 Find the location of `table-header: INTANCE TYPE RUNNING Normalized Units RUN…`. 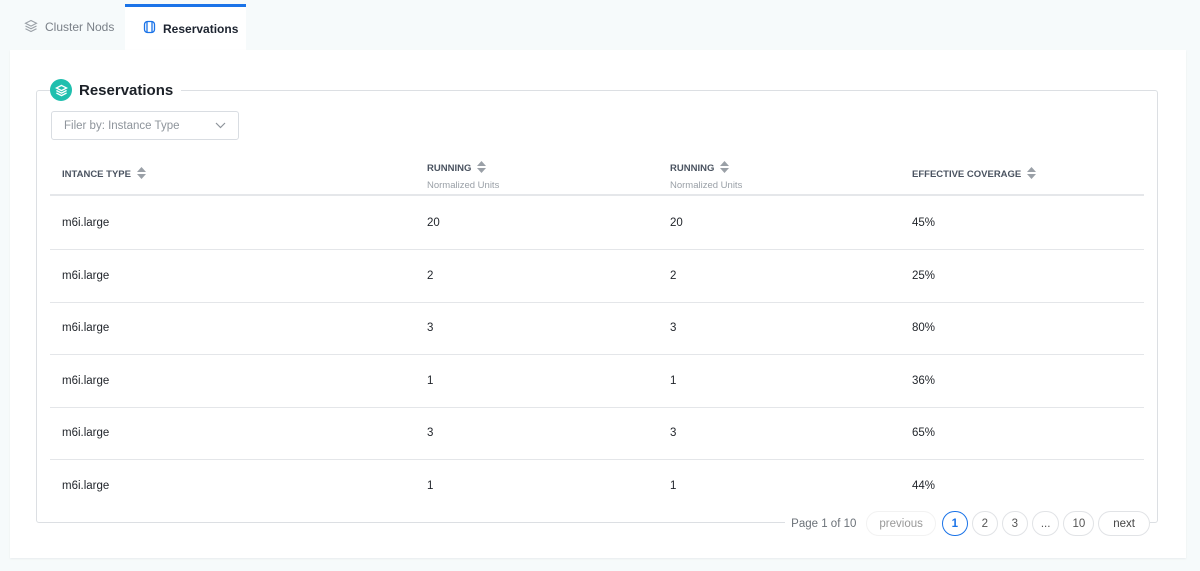

table-header: INTANCE TYPE RUNNING Normalized Units RUN… is located at coordinates (597, 173).